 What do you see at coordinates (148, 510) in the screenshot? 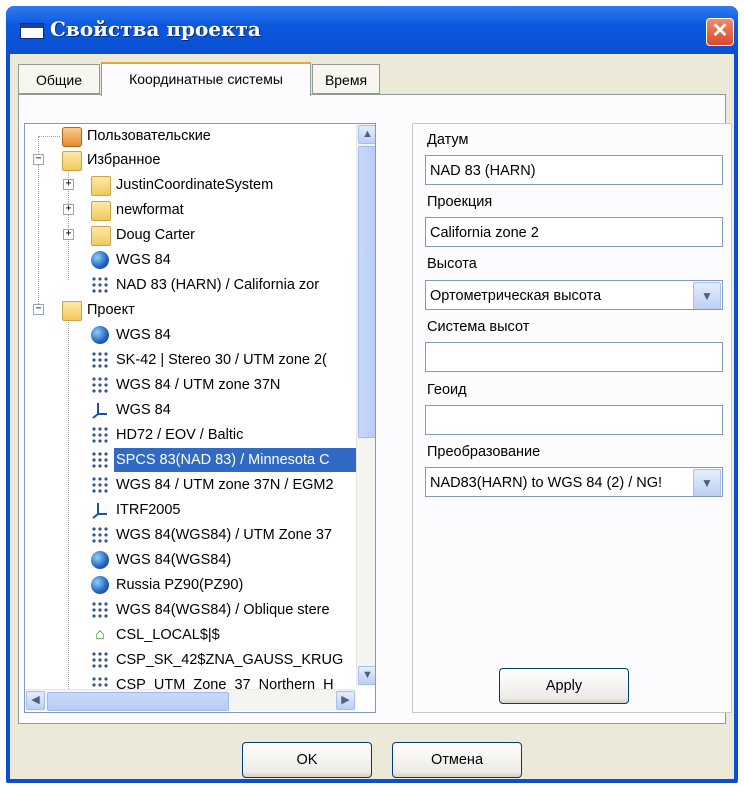
I see `tree-node-label: ITRF2005` at bounding box center [148, 510].